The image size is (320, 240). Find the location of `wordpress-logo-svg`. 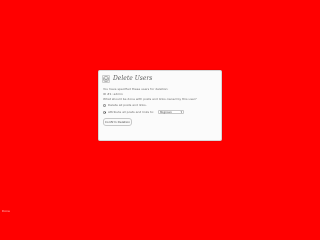

wordpress-logo-svg is located at coordinates (106, 78).